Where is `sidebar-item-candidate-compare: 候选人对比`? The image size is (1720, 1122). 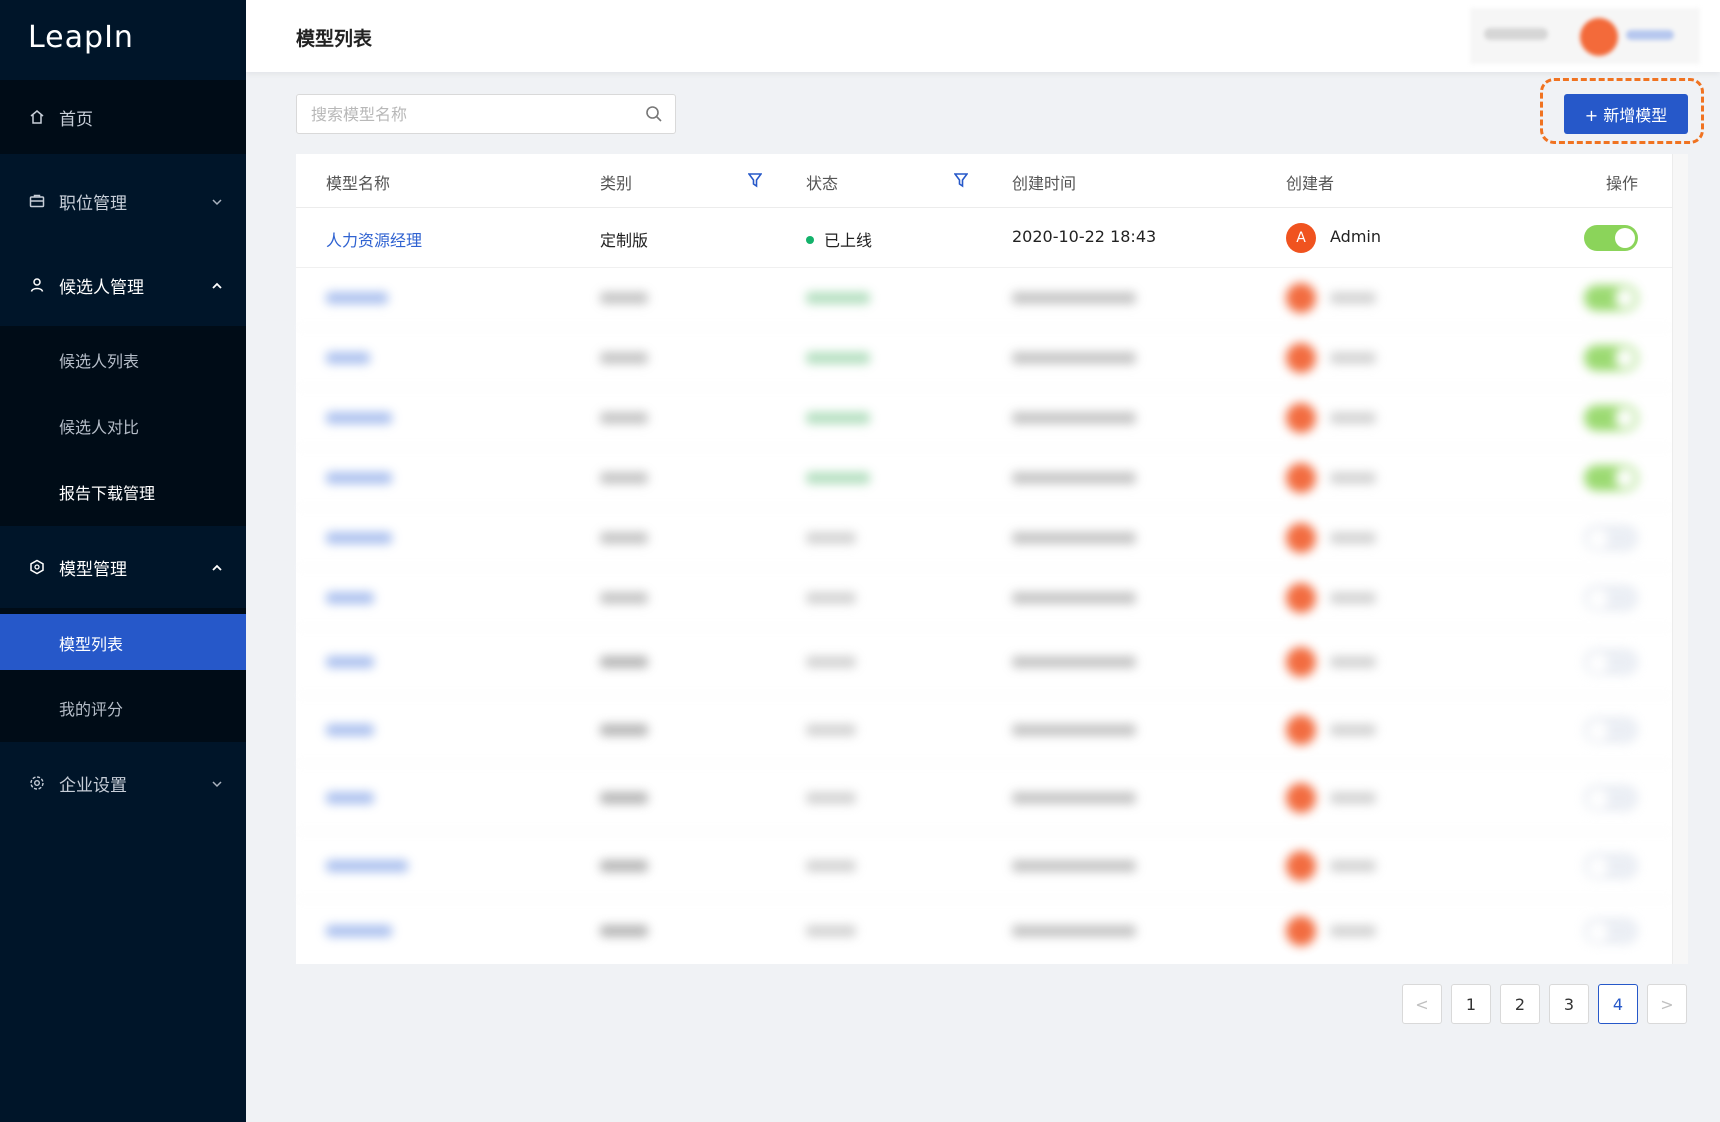
sidebar-item-candidate-compare: 候选人对比 is located at coordinates (123, 425).